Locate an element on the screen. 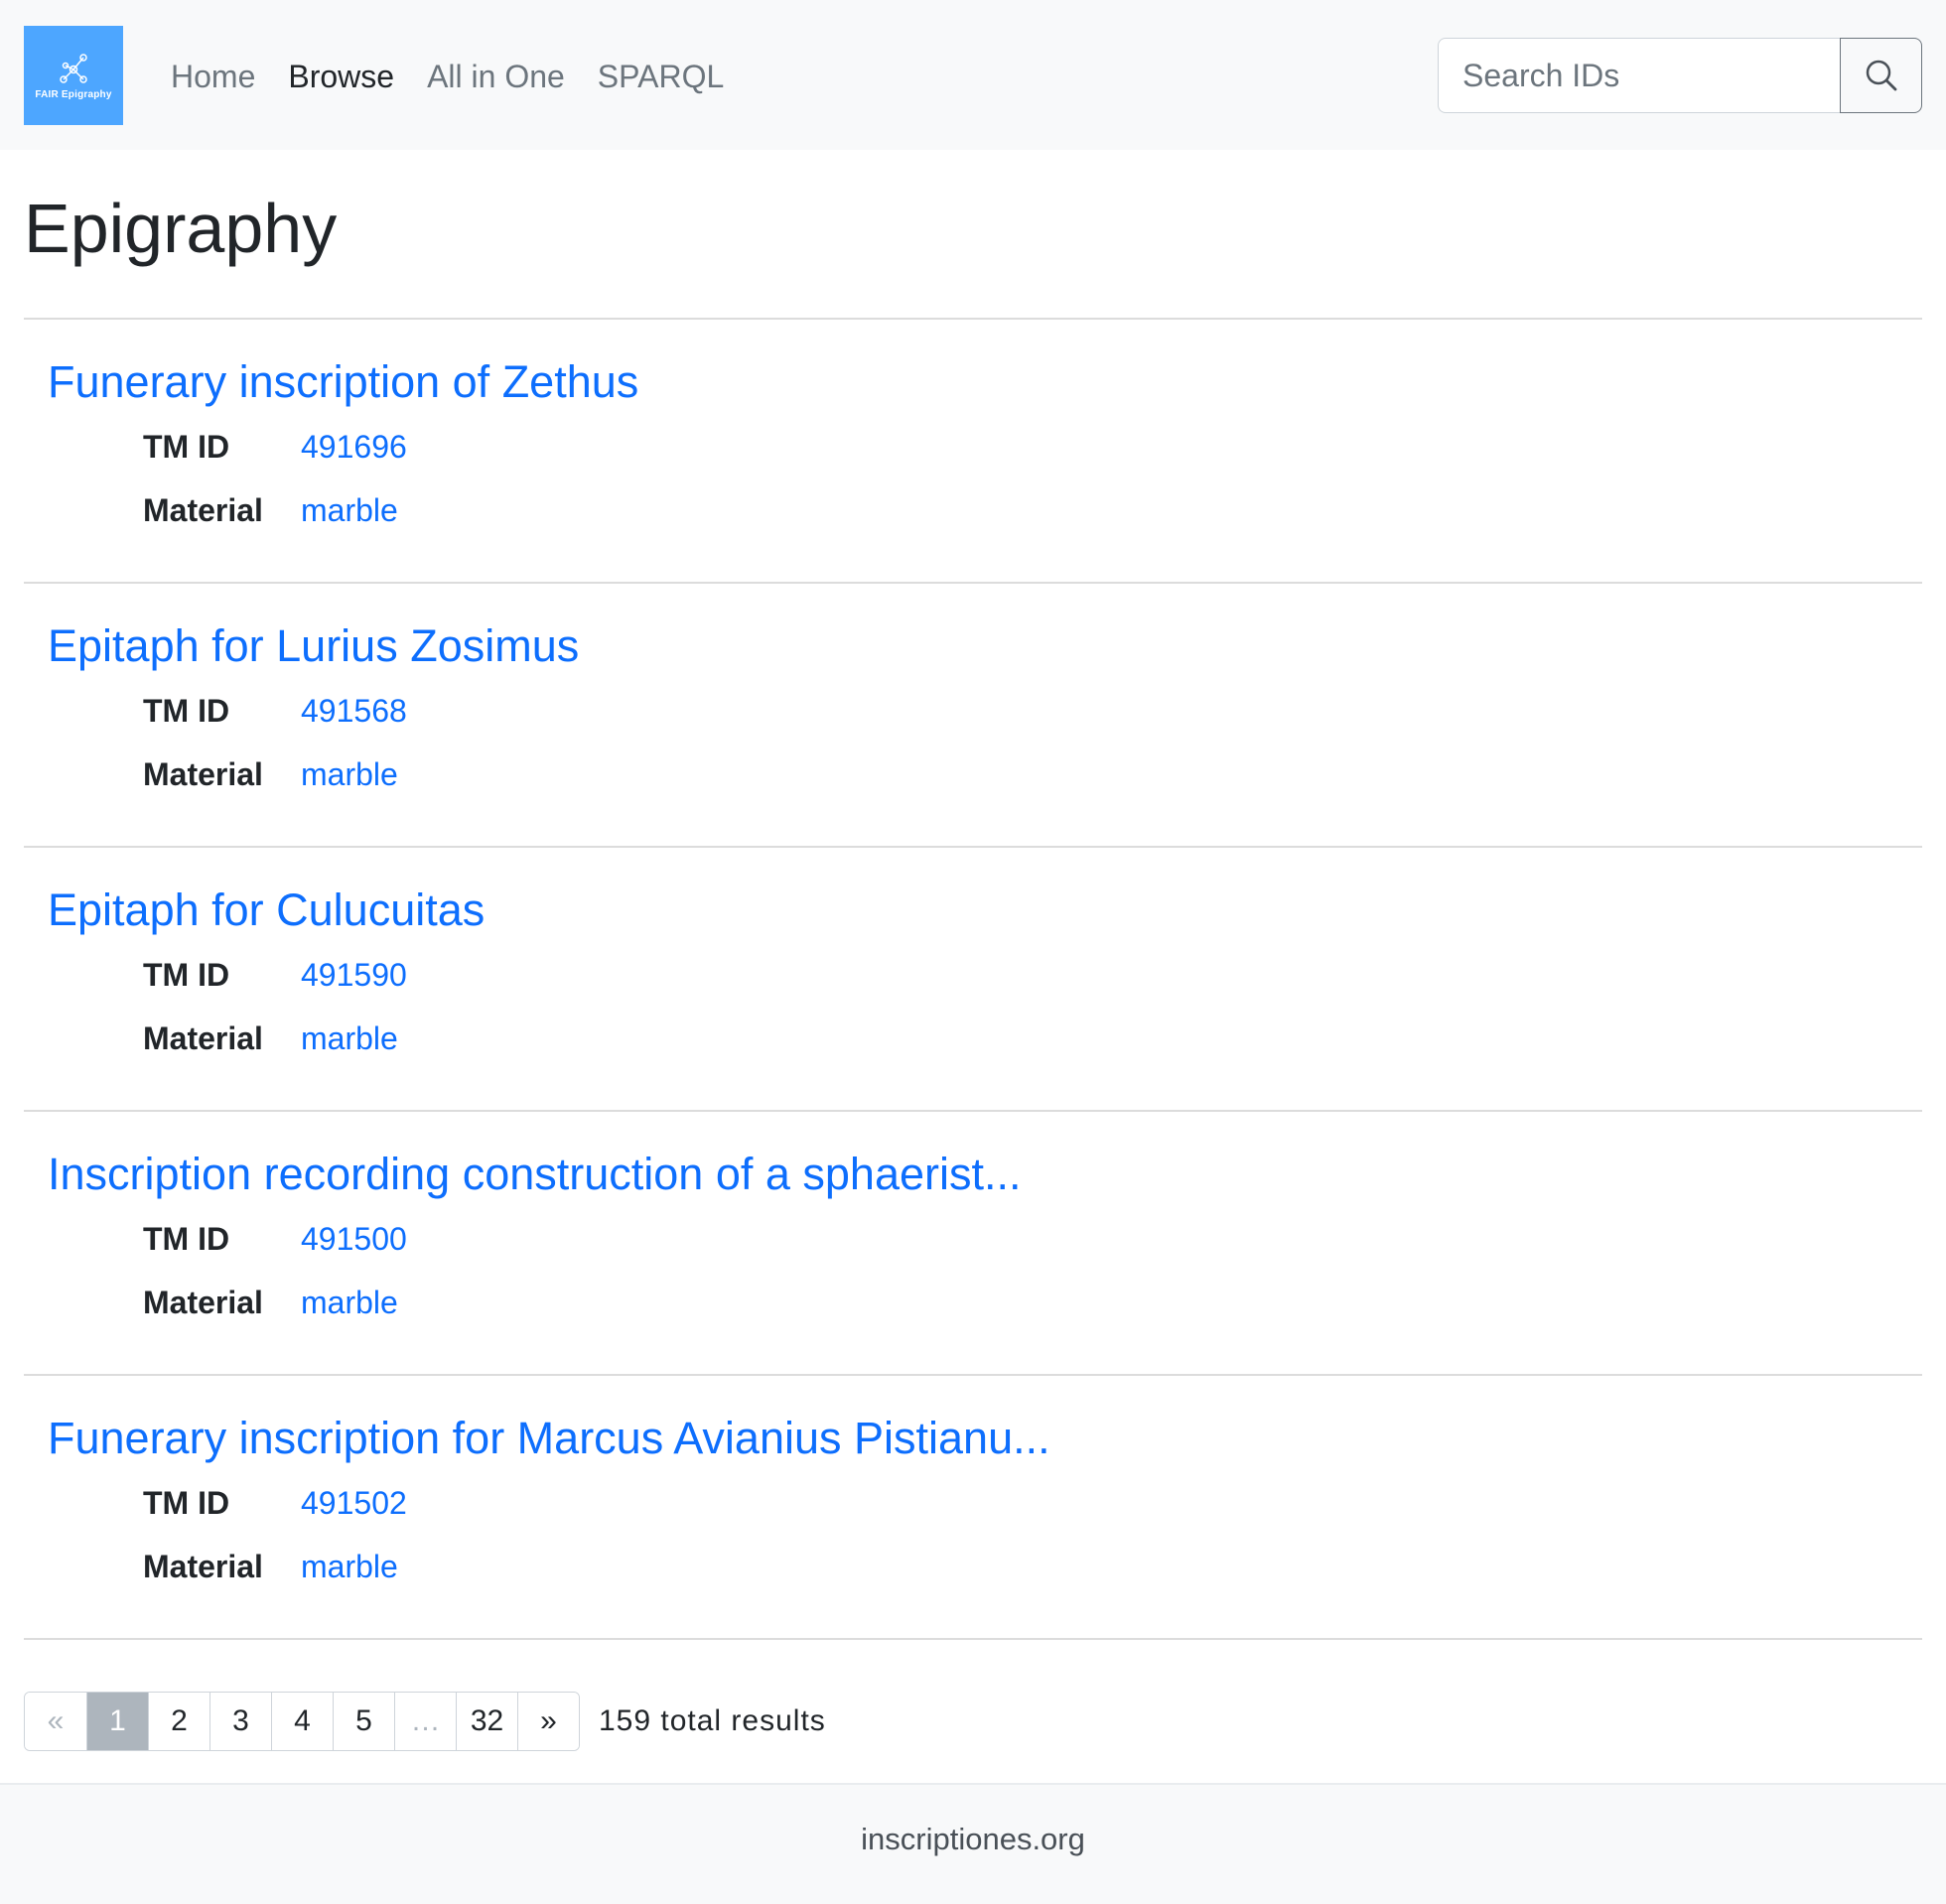 The image size is (1946, 1904). tm-id-link: 491568 is located at coordinates (354, 711).